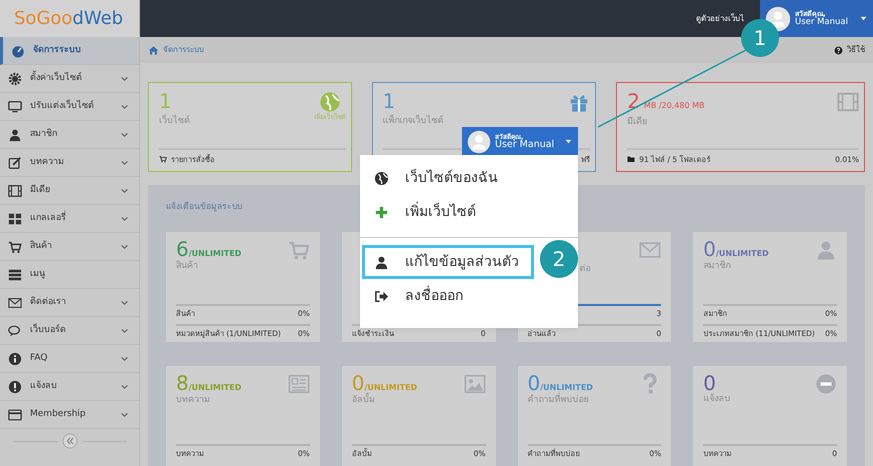  What do you see at coordinates (299, 383) in the screenshot?
I see `newspaper-icon` at bounding box center [299, 383].